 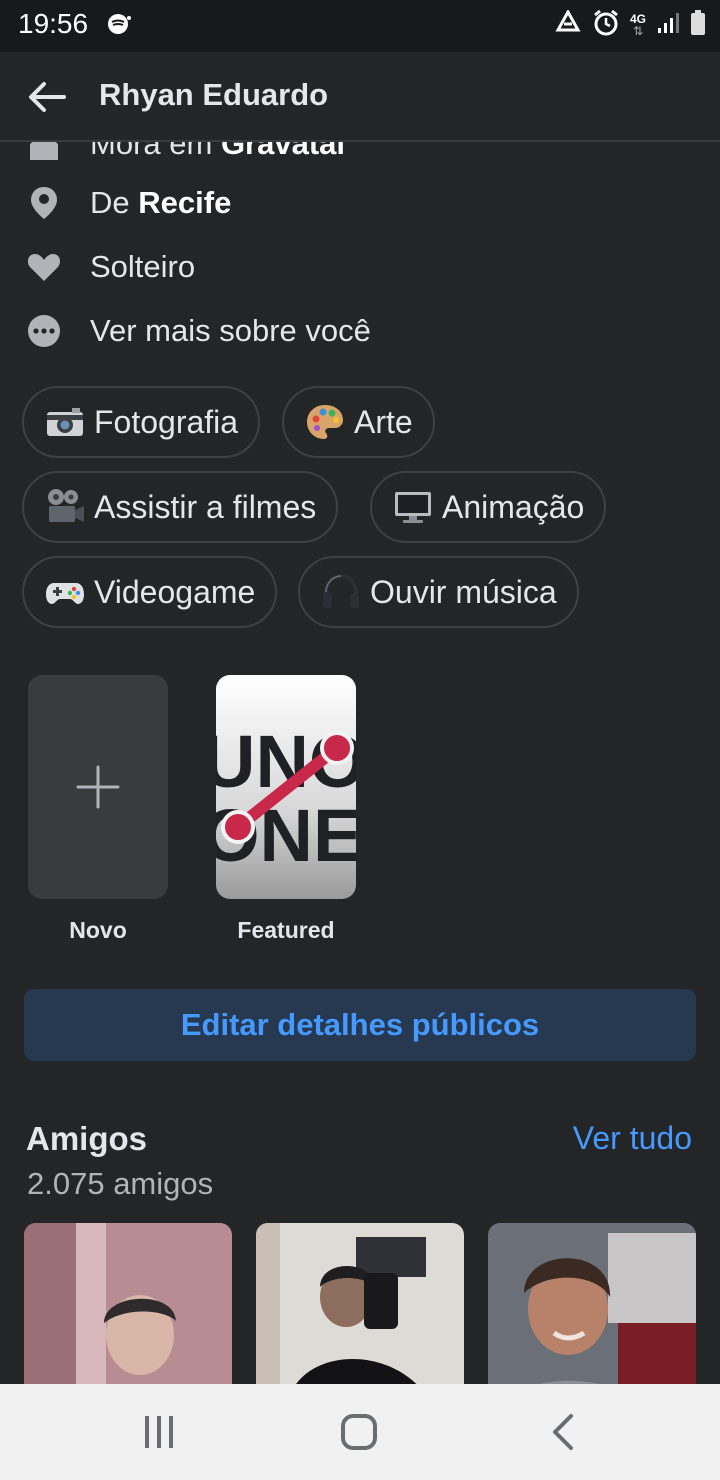 What do you see at coordinates (143, 266) in the screenshot?
I see `intro-relationship-text: Solteiro` at bounding box center [143, 266].